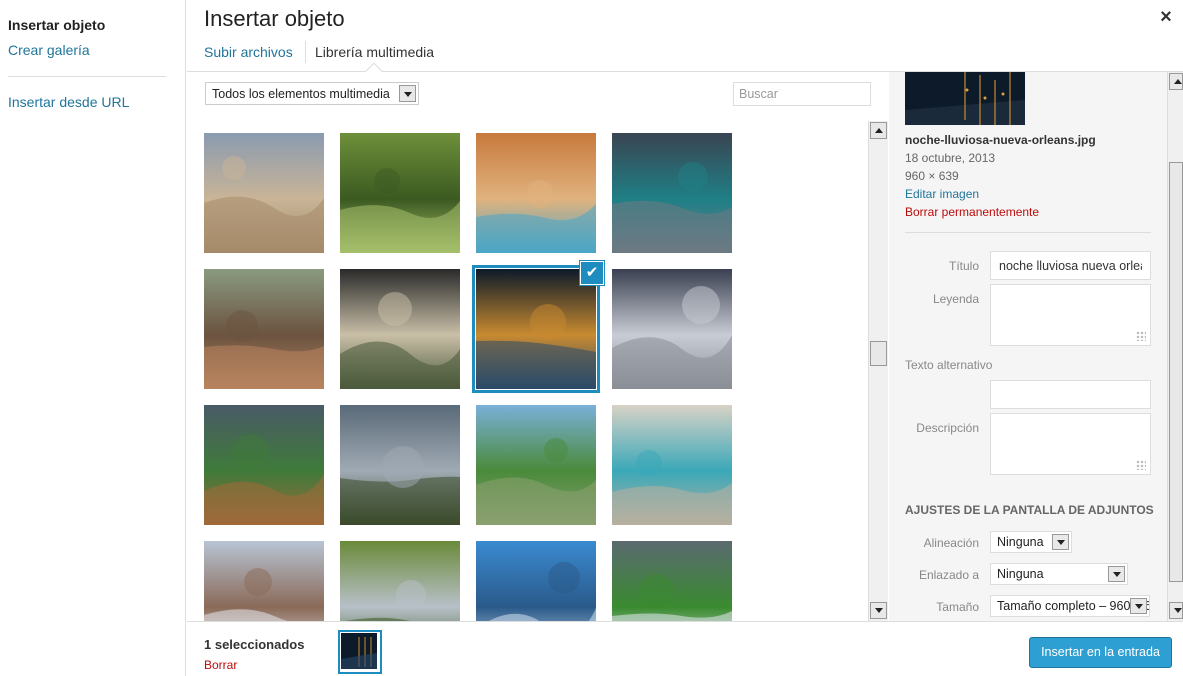 This screenshot has height=676, width=1183. I want to click on size-select: Tamaño completo – 960 × 639, so click(1070, 606).